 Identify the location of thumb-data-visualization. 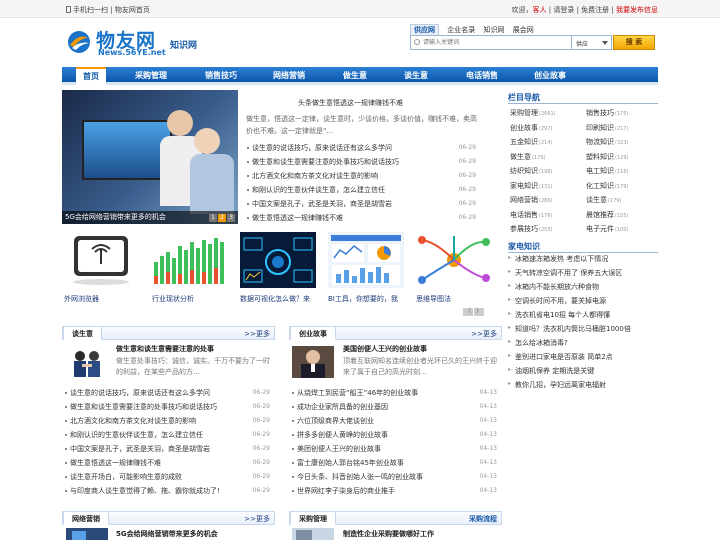
(278, 260).